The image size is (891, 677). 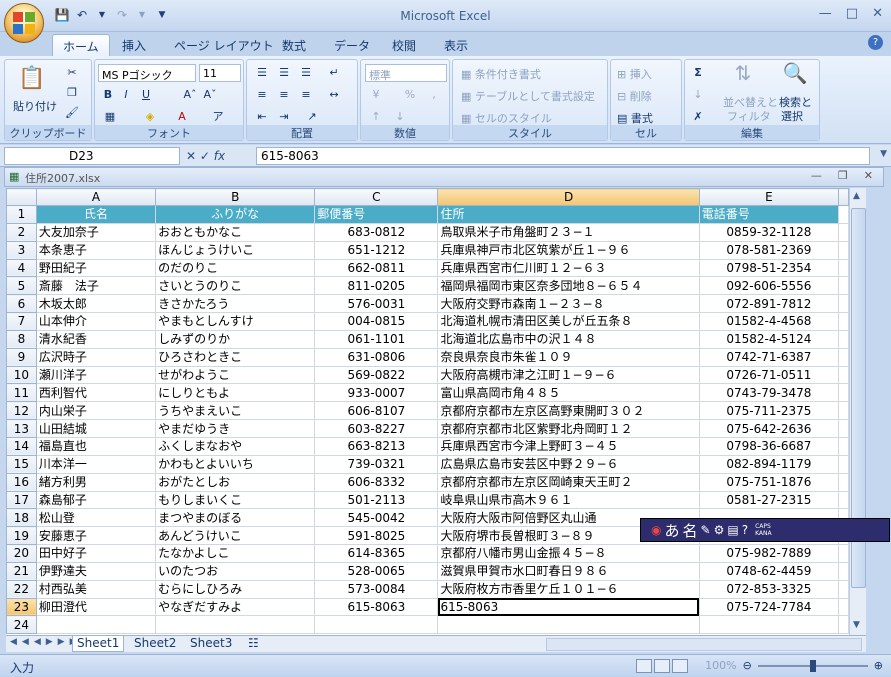 I want to click on column-header: A, so click(x=96, y=197).